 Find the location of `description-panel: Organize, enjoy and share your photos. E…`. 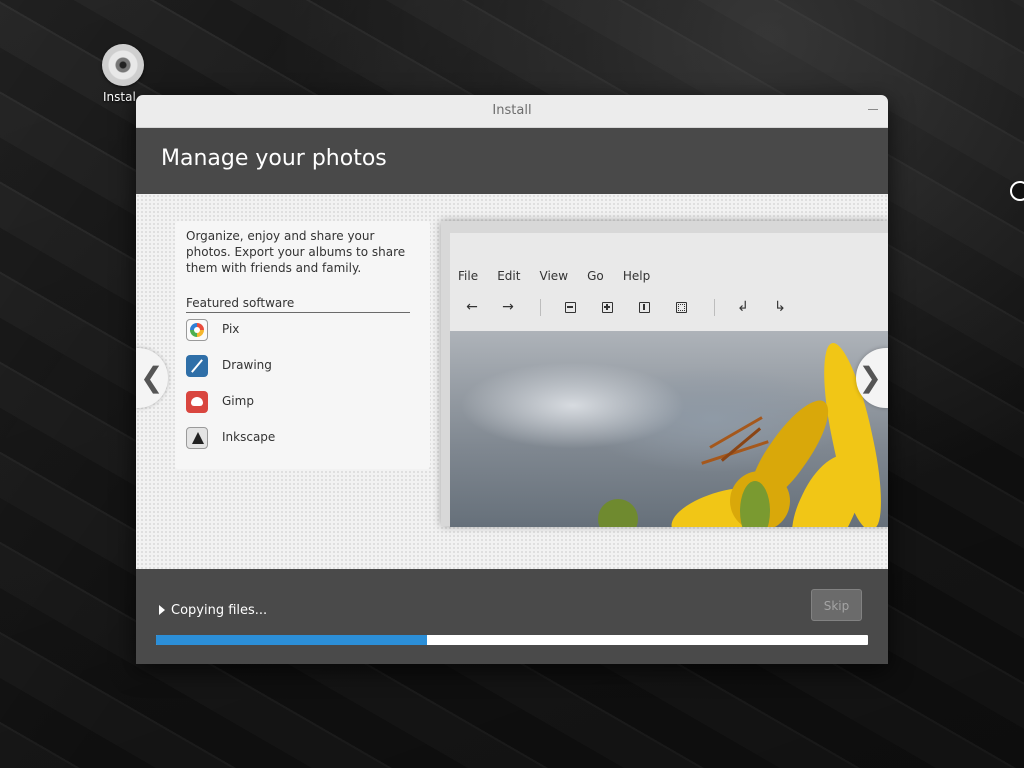

description-panel: Organize, enjoy and share your photos. E… is located at coordinates (302, 345).